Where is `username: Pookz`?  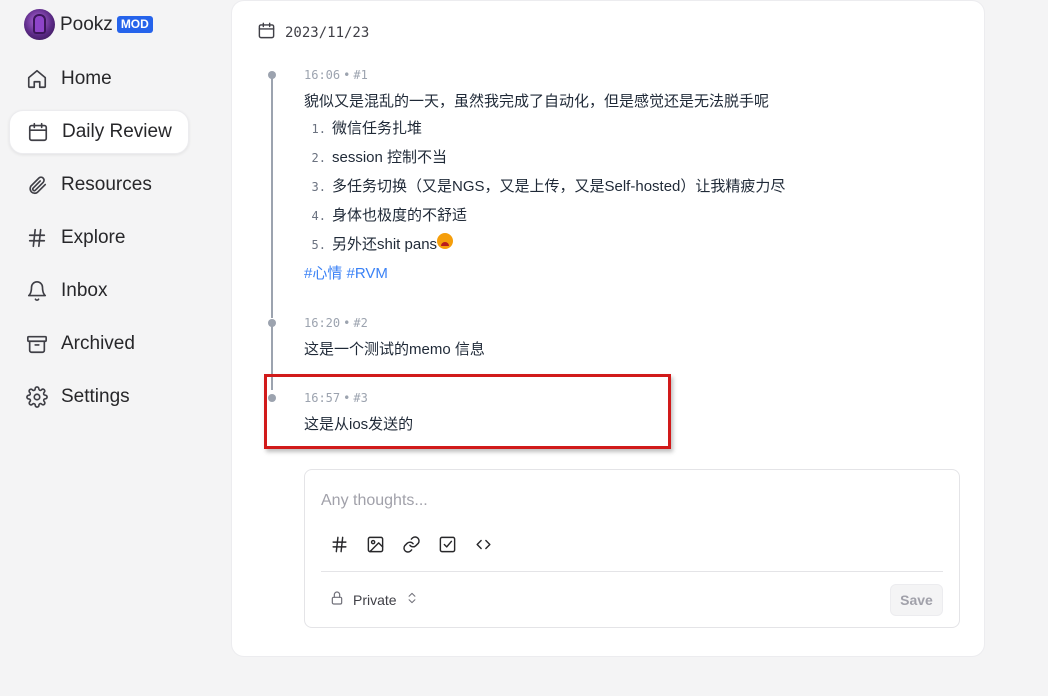 username: Pookz is located at coordinates (86, 24).